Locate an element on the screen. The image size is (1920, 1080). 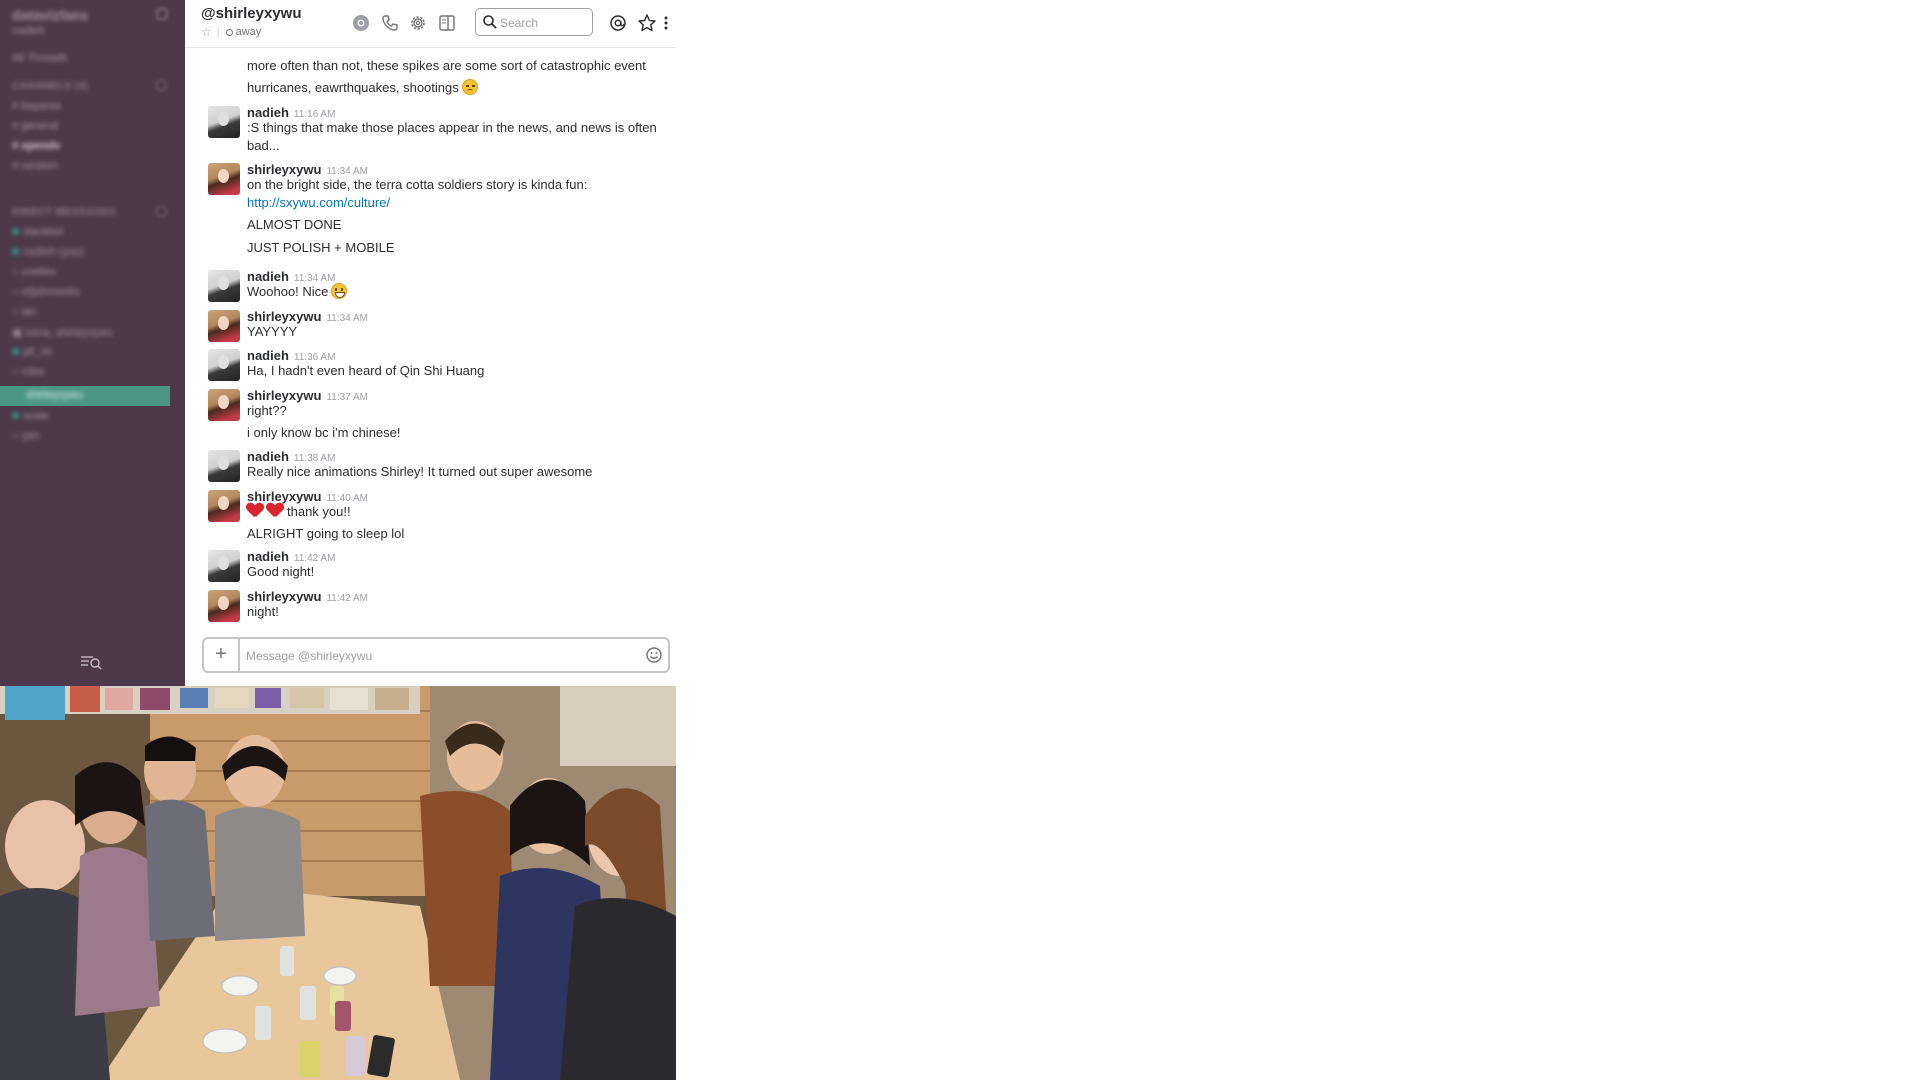
message-line: thank you!! is located at coordinates (319, 511).